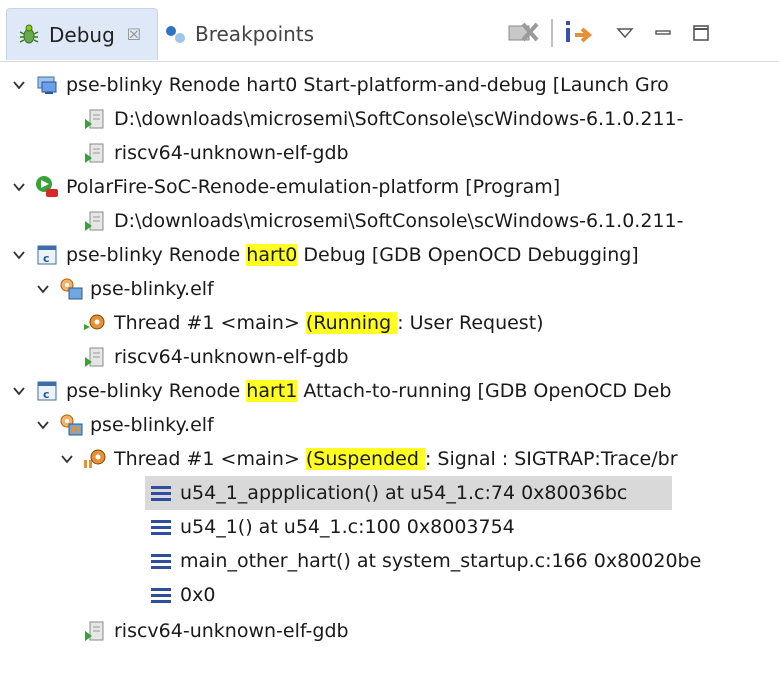 This screenshot has height=679, width=779. Describe the element at coordinates (484, 391) in the screenshot. I see `label-suffix: Attach-to-running [GDB OpenOCD Deb` at that location.